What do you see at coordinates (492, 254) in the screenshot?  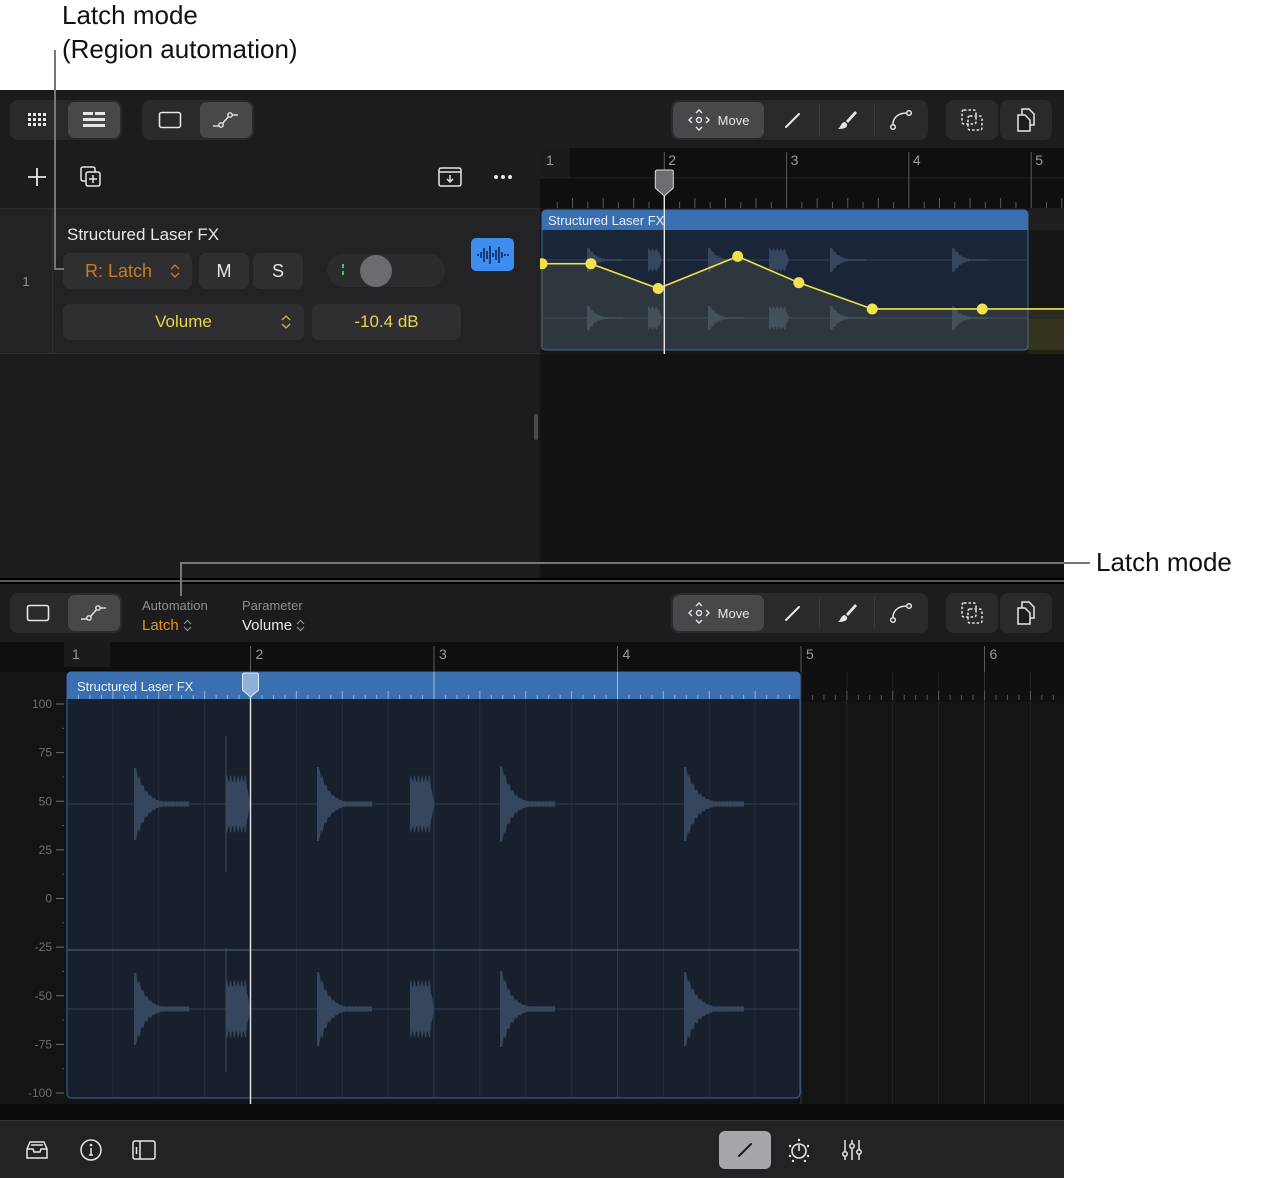 I see `region-automation-button` at bounding box center [492, 254].